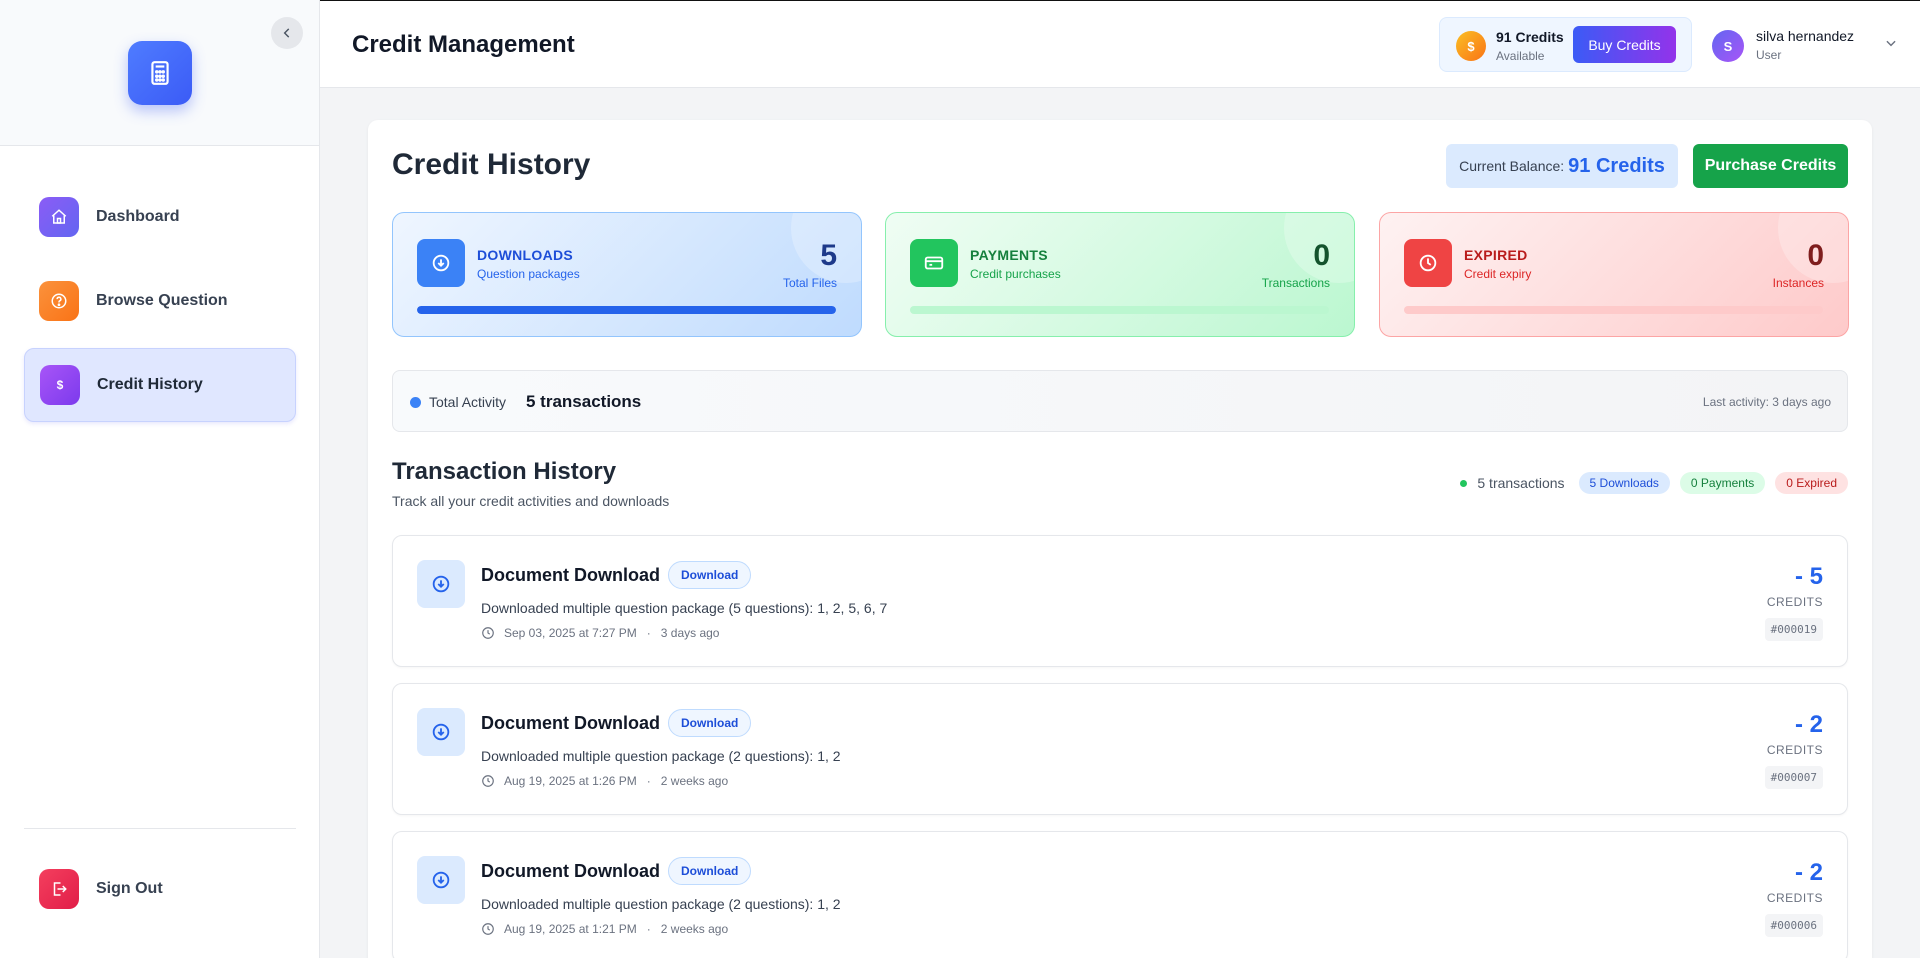  Describe the element at coordinates (1015, 274) in the screenshot. I see `stat-sub: Credit purchases` at that location.